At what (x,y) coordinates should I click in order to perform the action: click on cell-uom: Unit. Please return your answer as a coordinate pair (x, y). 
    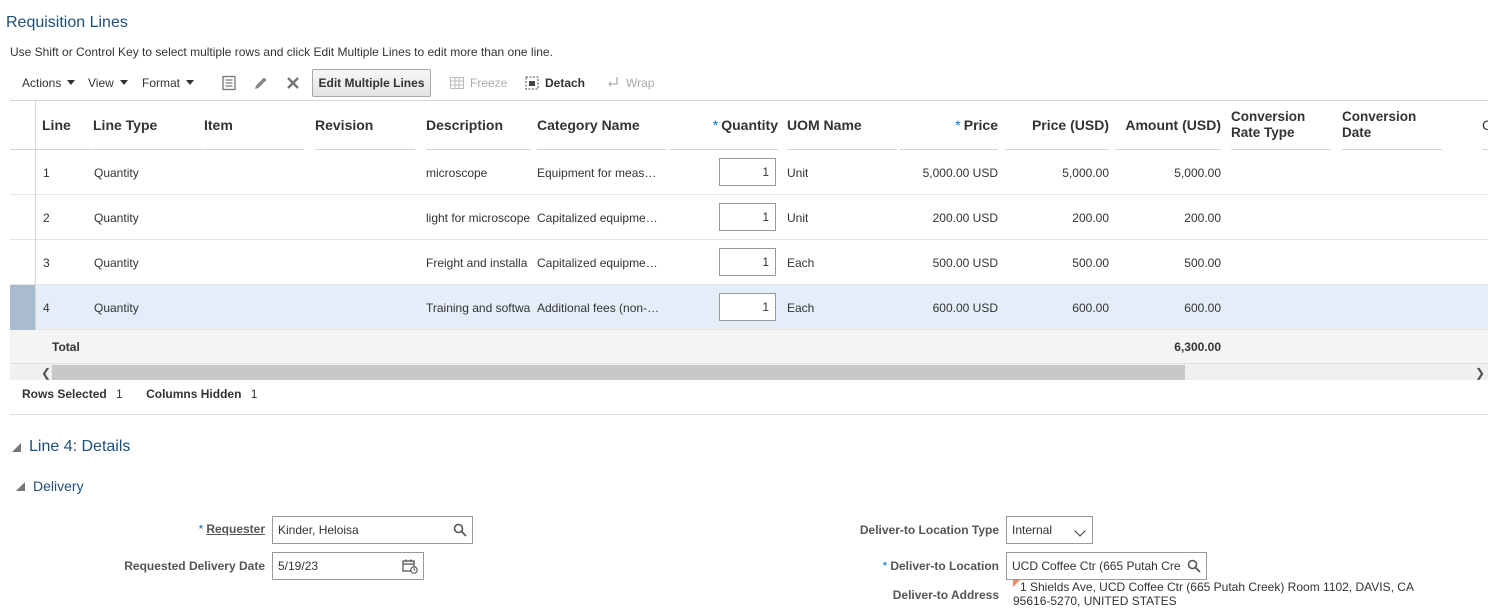
    Looking at the image, I should click on (798, 172).